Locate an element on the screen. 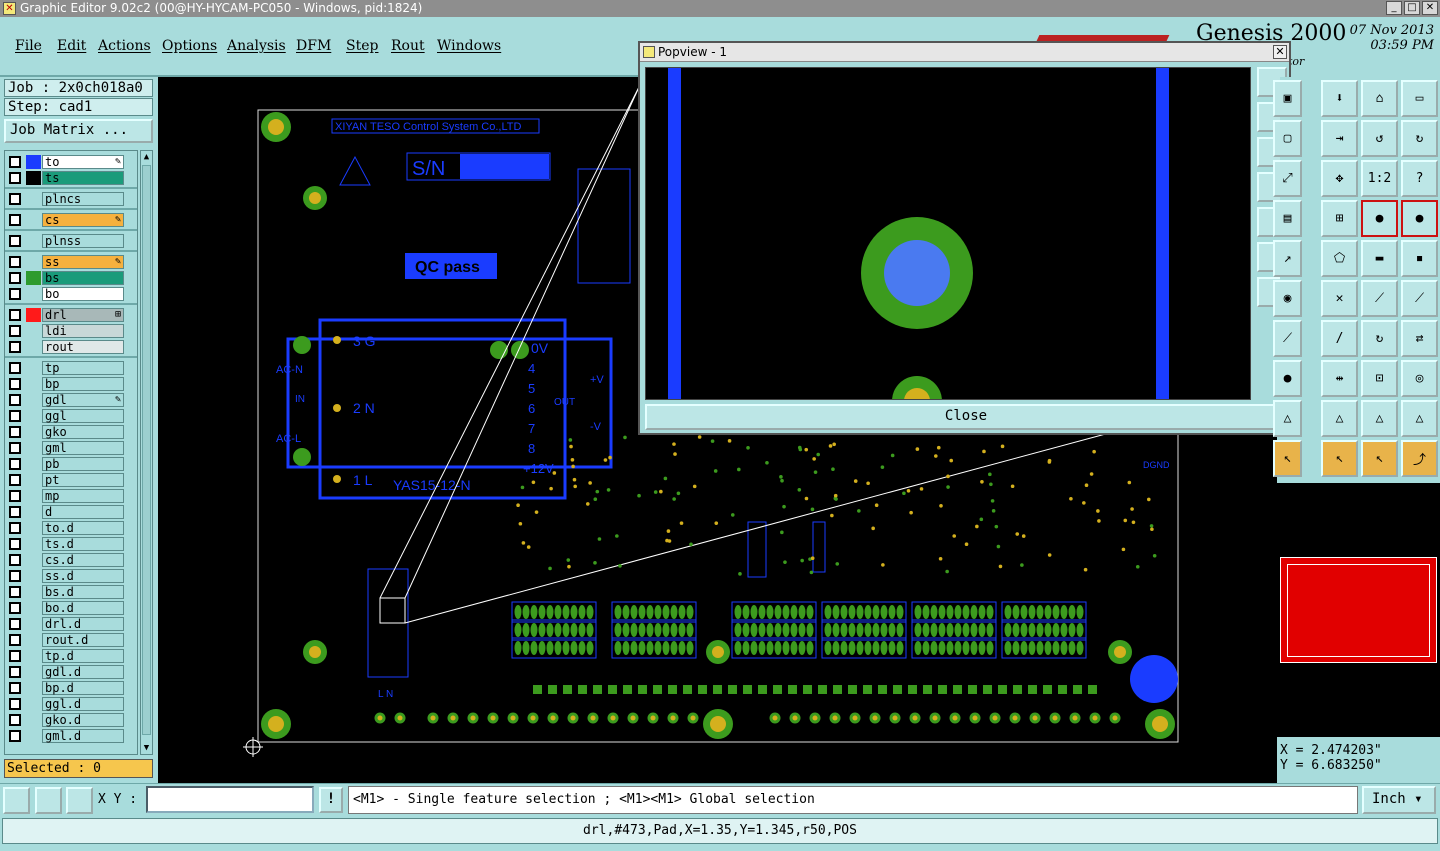 Image resolution: width=1440 pixels, height=851 pixels. line-pad-icon: ⟋ is located at coordinates (1379, 298).